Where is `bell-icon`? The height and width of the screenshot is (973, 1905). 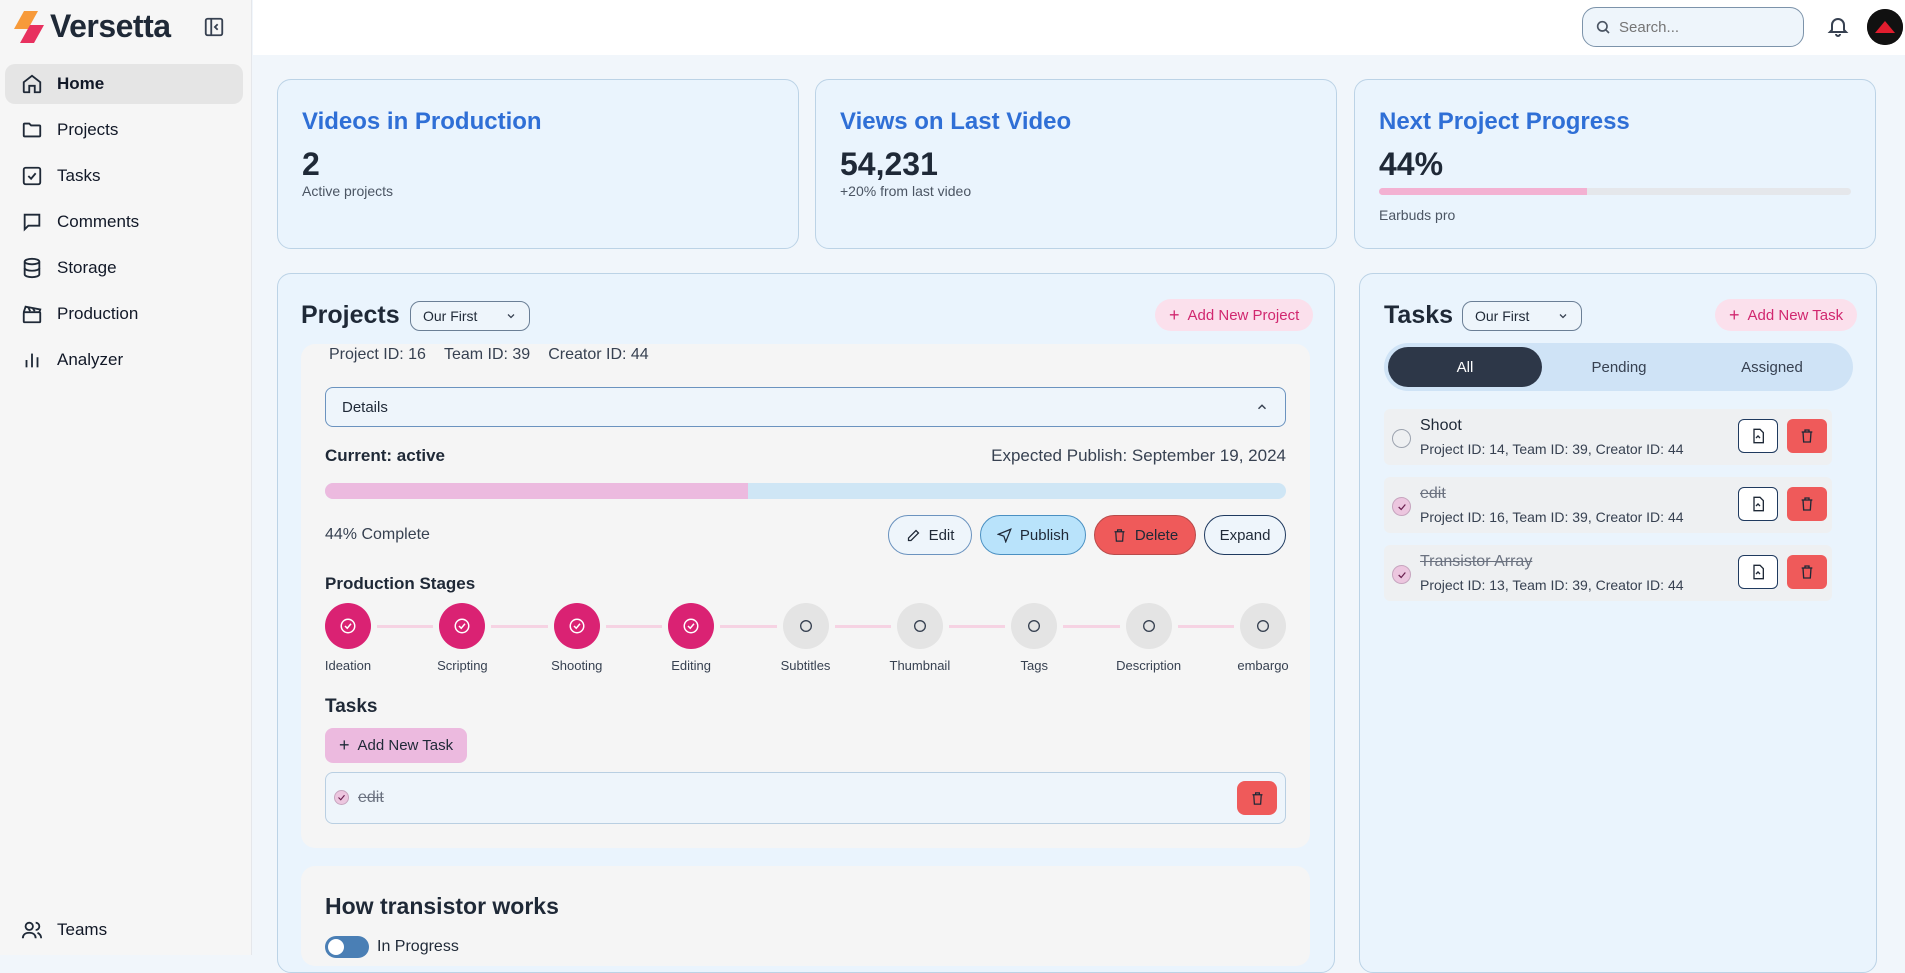
bell-icon is located at coordinates (1838, 26).